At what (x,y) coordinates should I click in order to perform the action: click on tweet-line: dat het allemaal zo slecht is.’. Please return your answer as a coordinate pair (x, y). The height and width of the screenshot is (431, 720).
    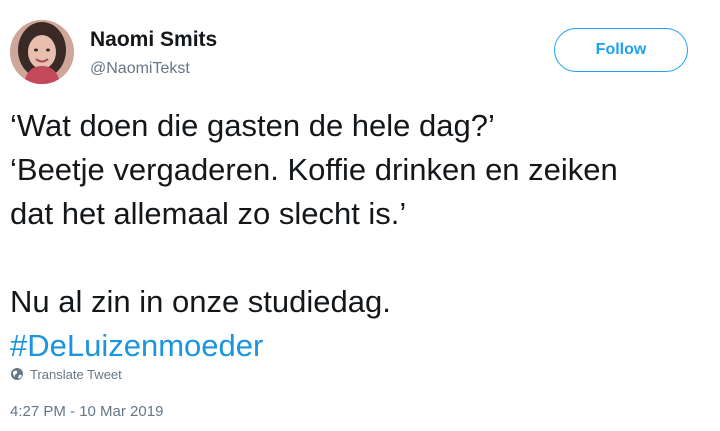
    Looking at the image, I should click on (208, 213).